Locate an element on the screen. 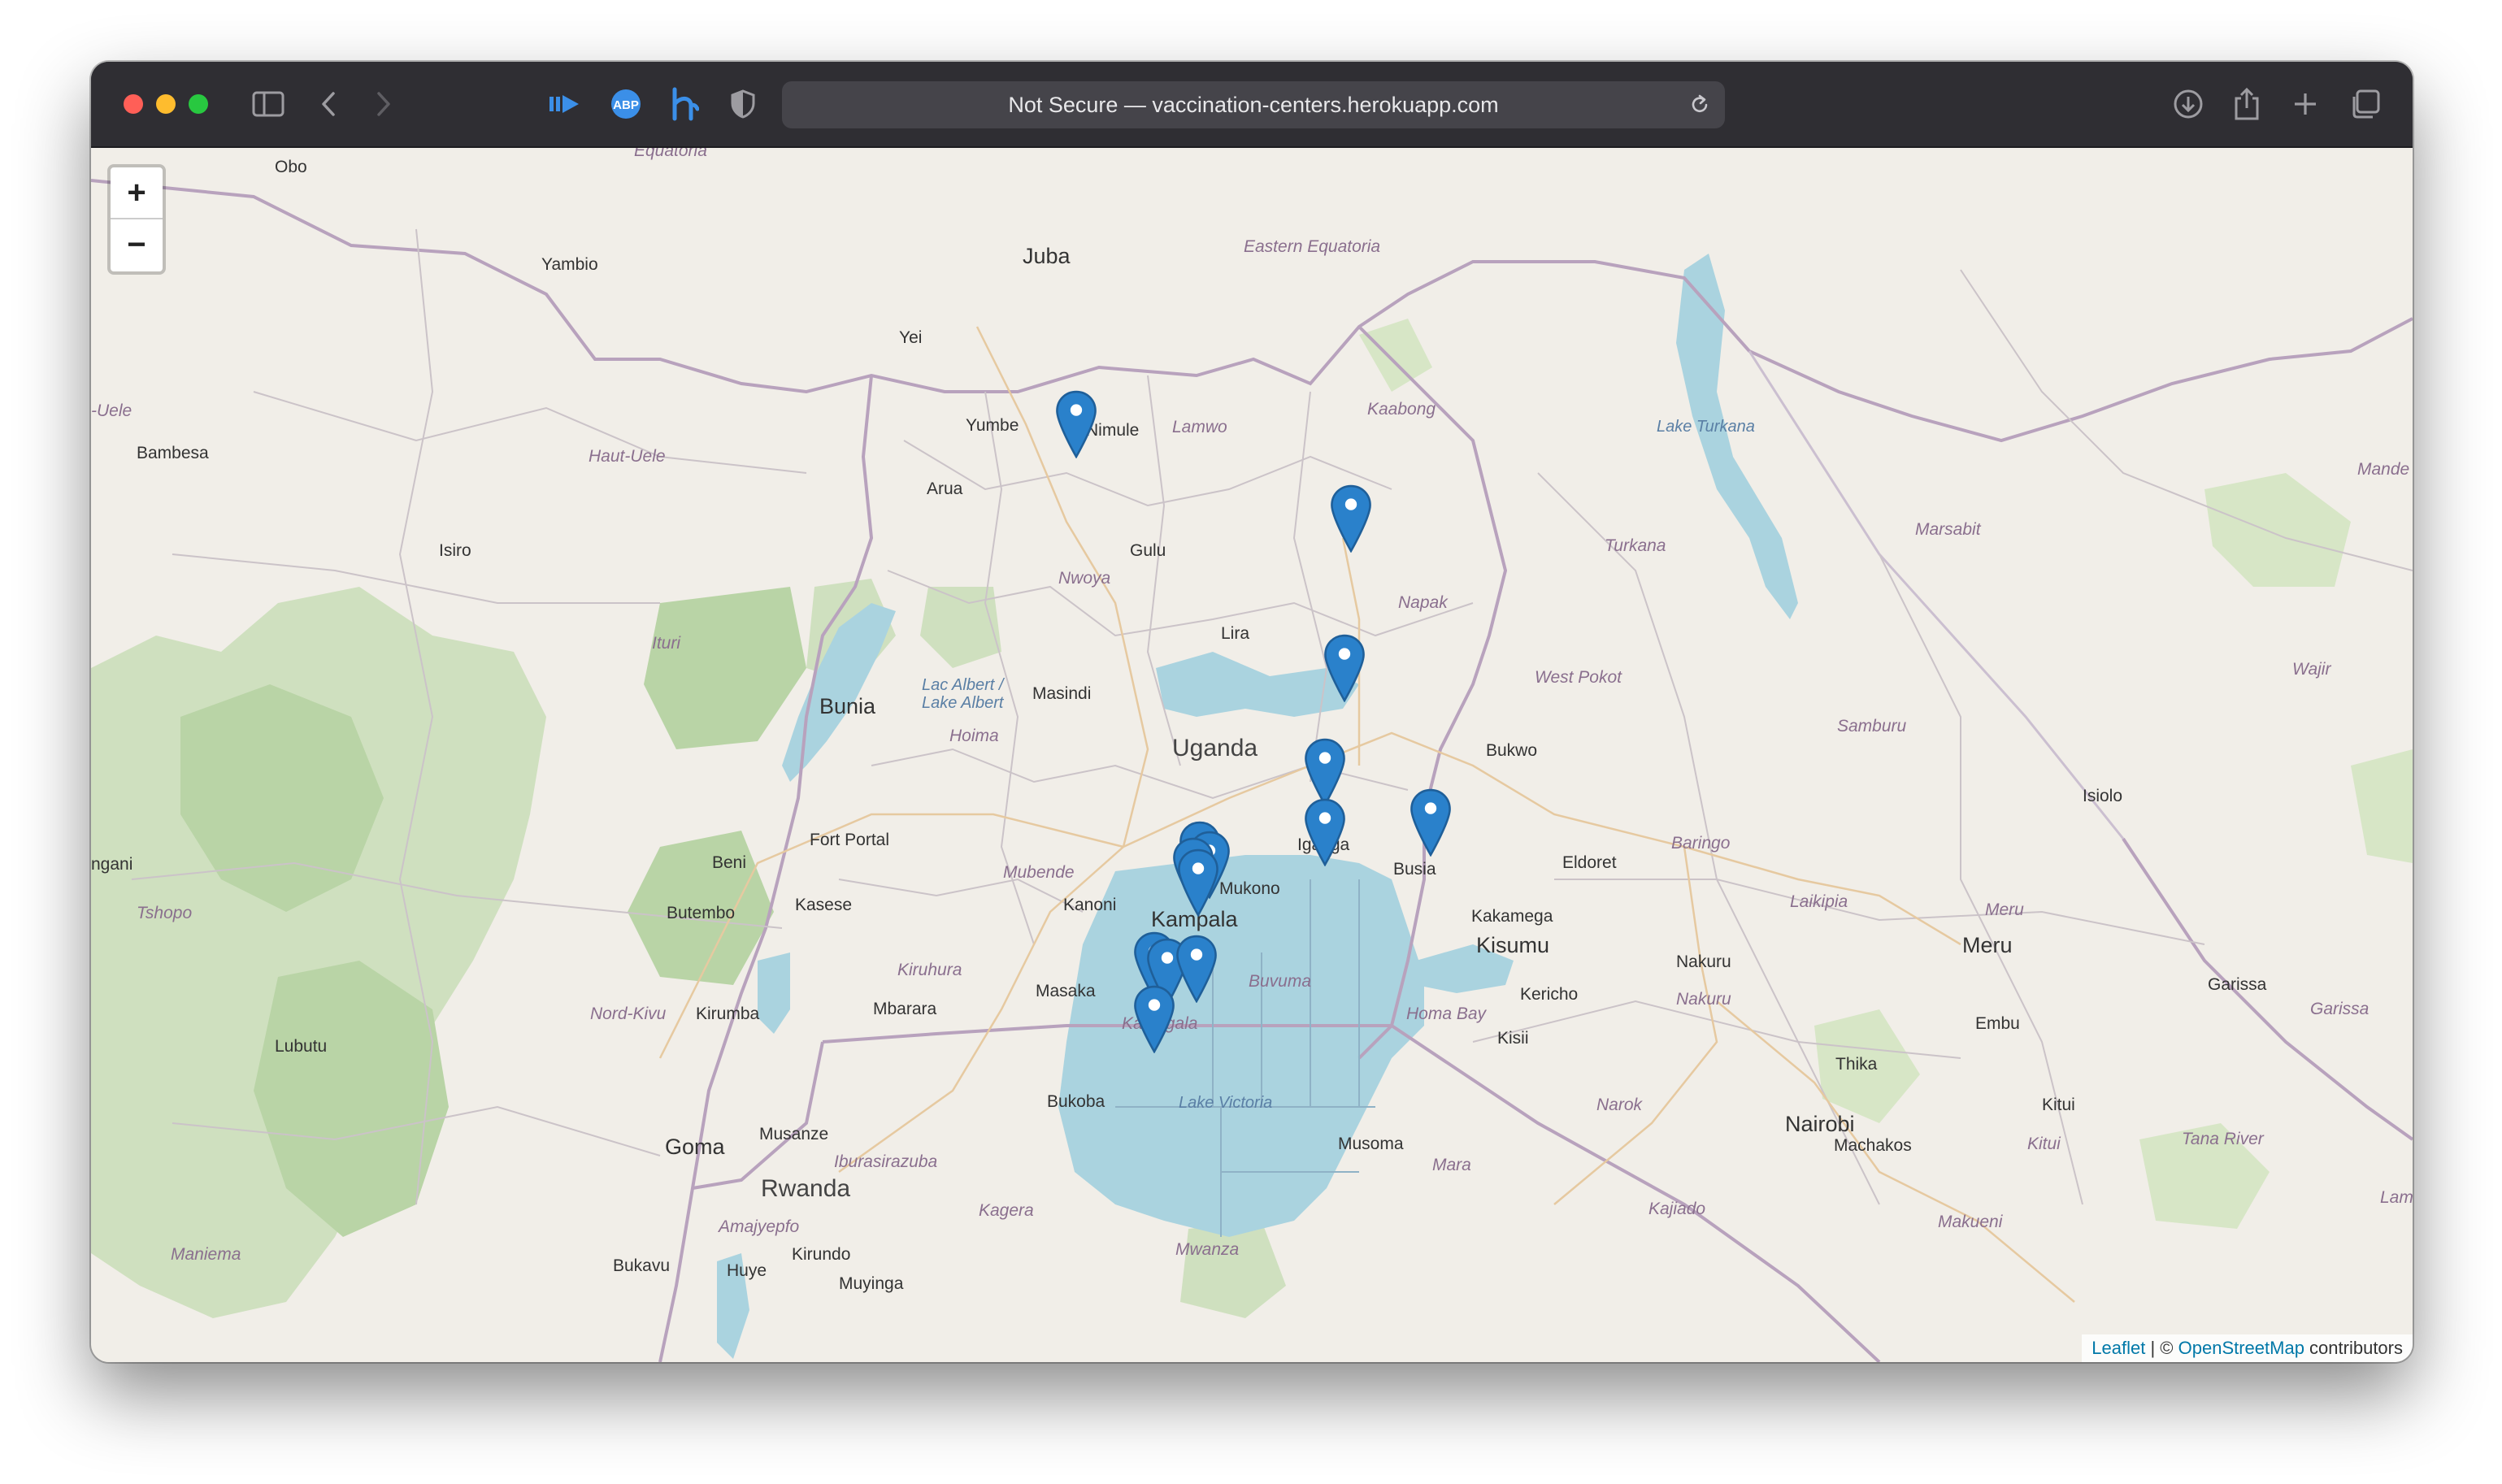  map-label: Mara is located at coordinates (1451, 1165).